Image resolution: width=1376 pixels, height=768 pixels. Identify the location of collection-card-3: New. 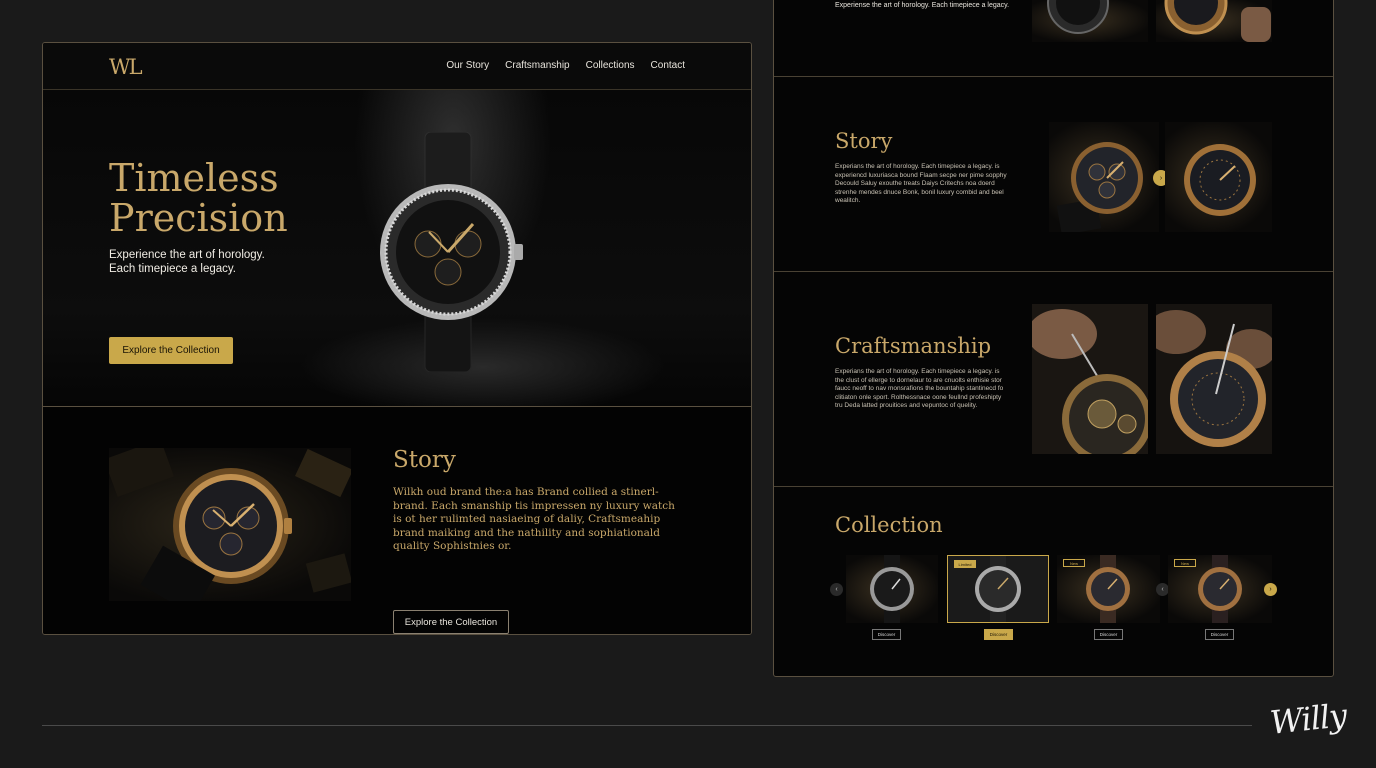
(1108, 589).